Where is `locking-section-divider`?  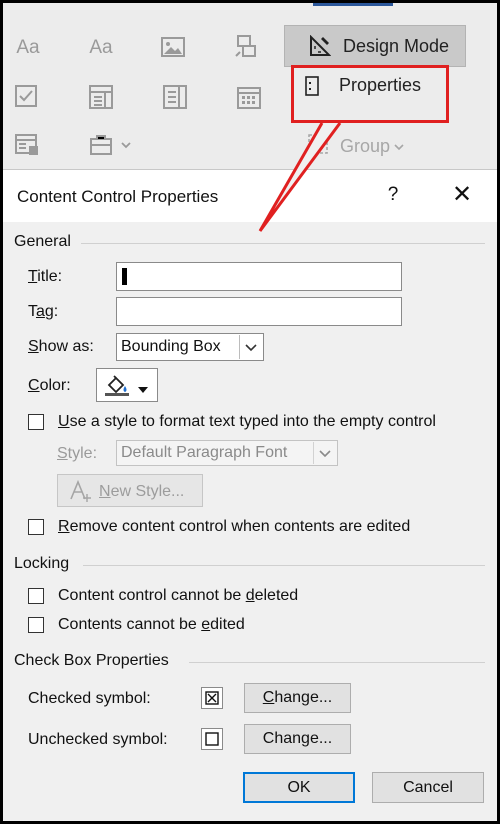
locking-section-divider is located at coordinates (284, 565).